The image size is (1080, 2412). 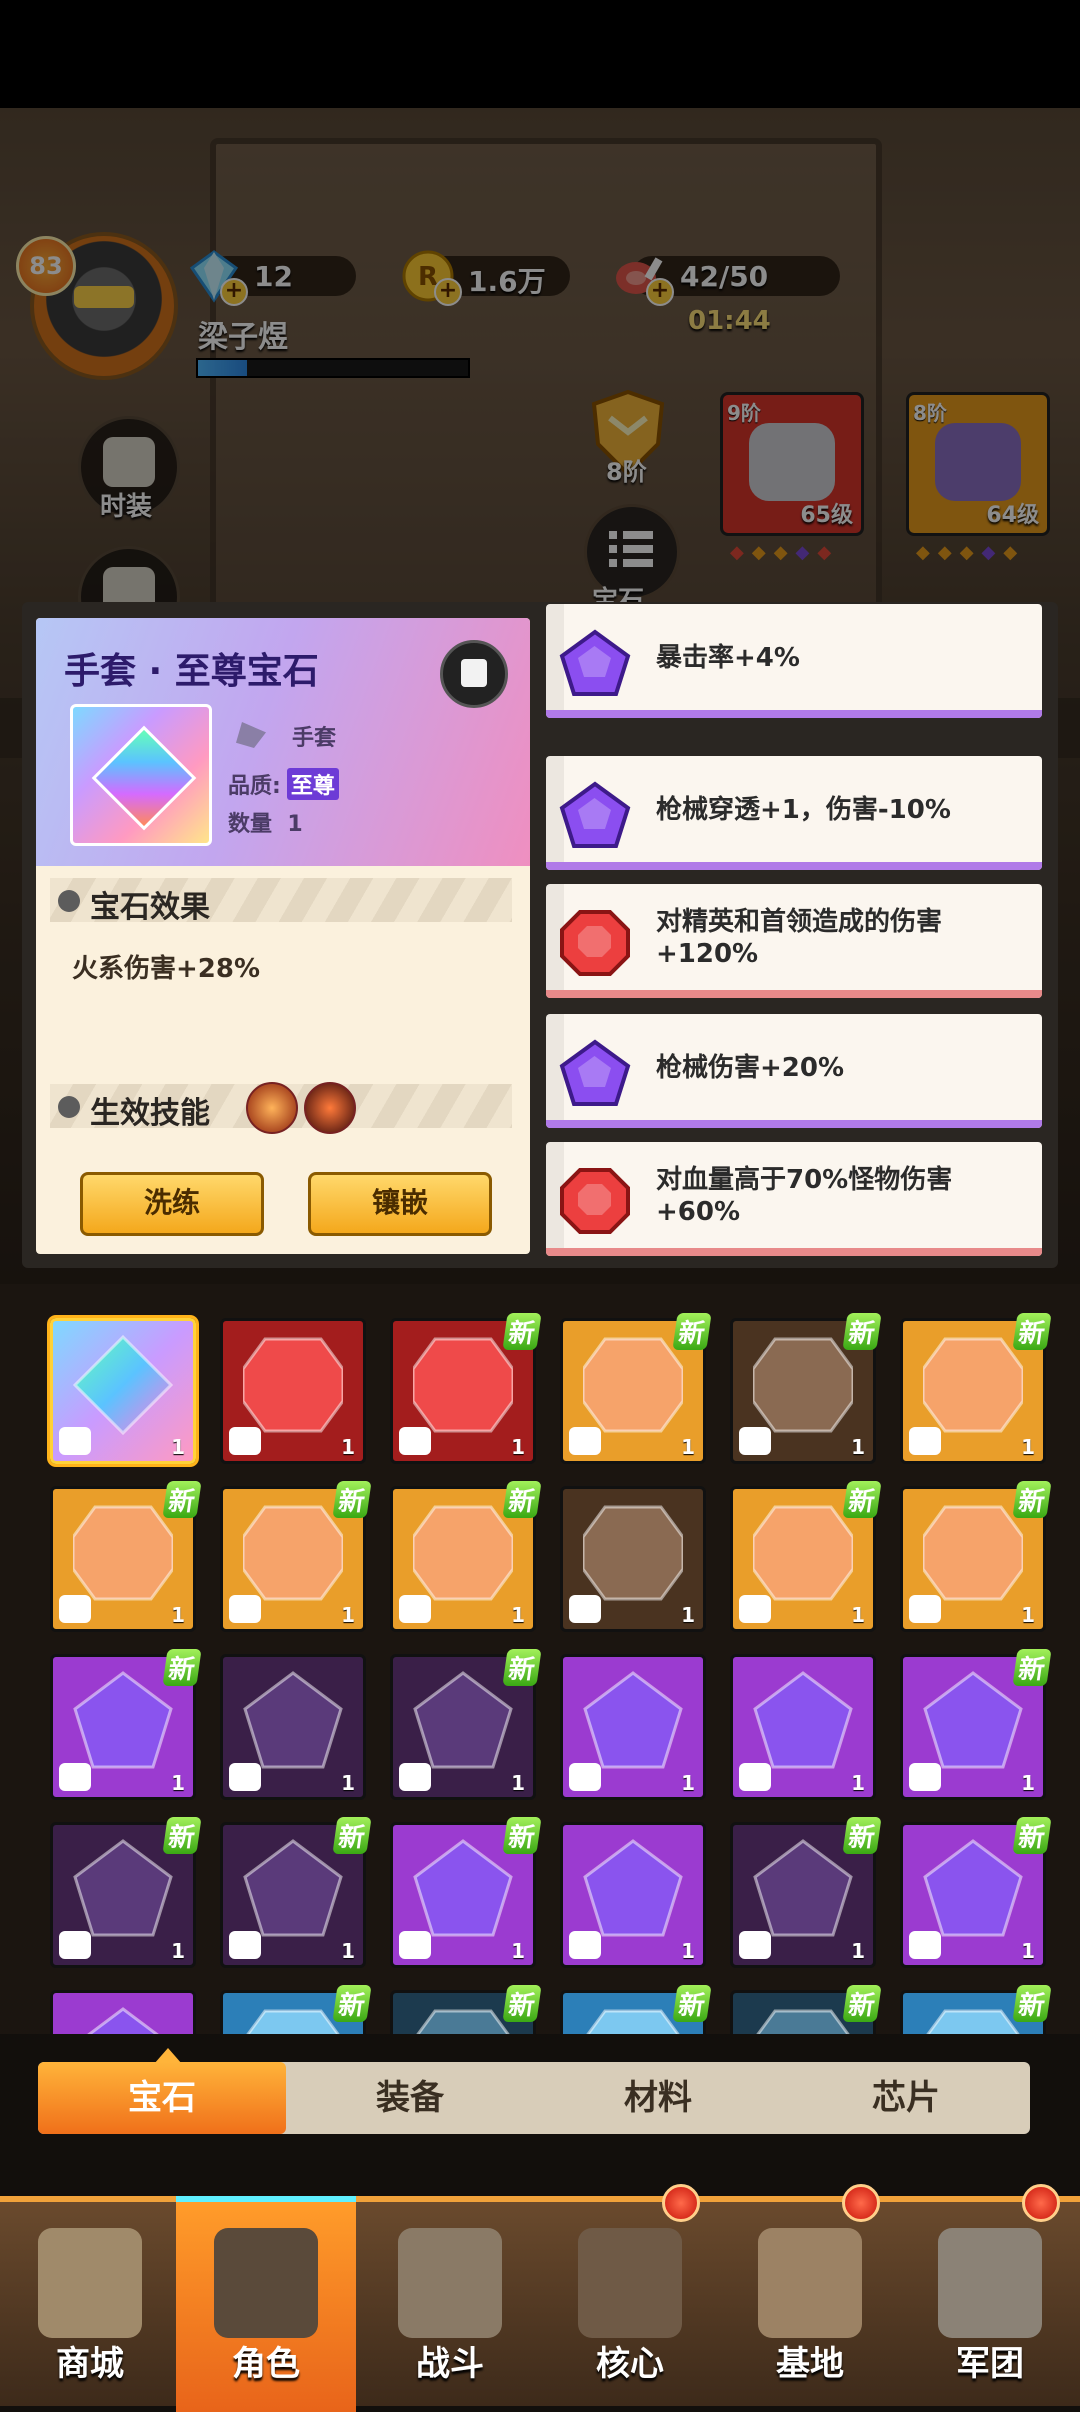 What do you see at coordinates (314, 738) in the screenshot?
I see `gem-slot-type: 手套` at bounding box center [314, 738].